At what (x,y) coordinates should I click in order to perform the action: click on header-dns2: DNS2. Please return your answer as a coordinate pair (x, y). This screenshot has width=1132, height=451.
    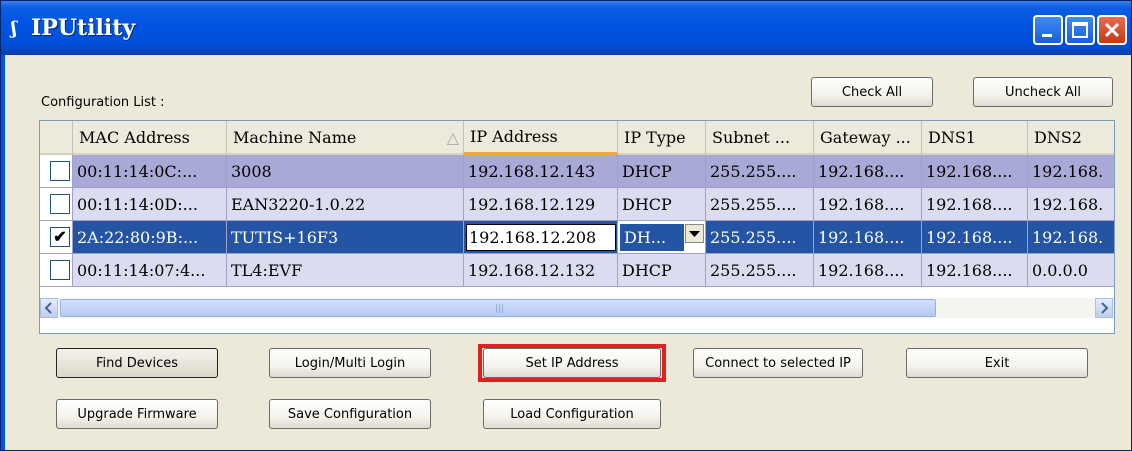
    Looking at the image, I should click on (1071, 138).